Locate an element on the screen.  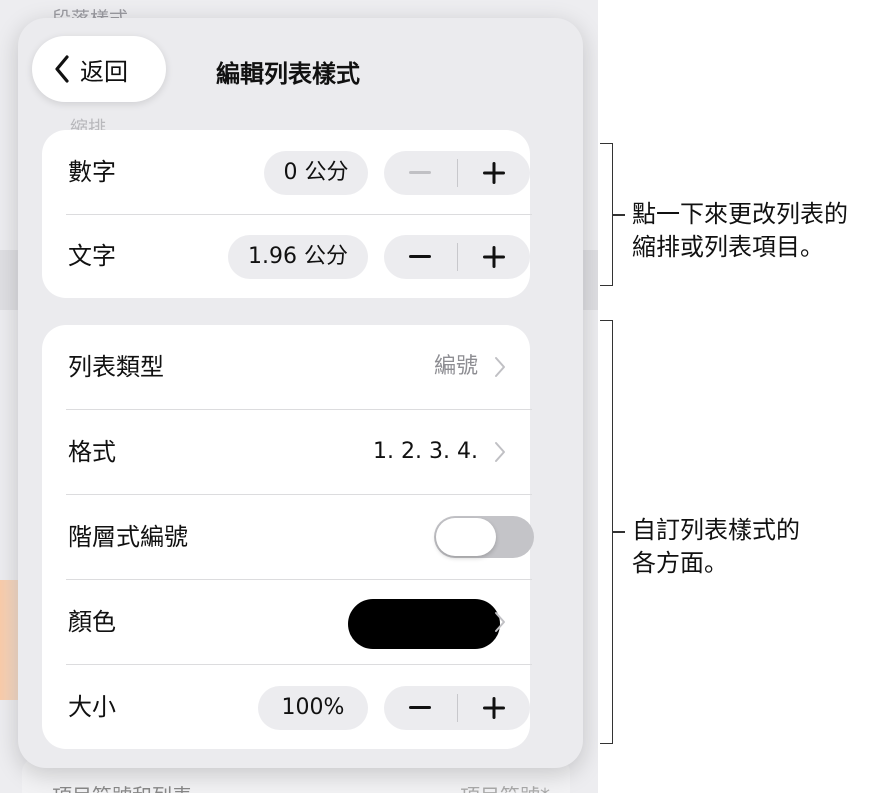
back-button-label: 返回 is located at coordinates (104, 71).